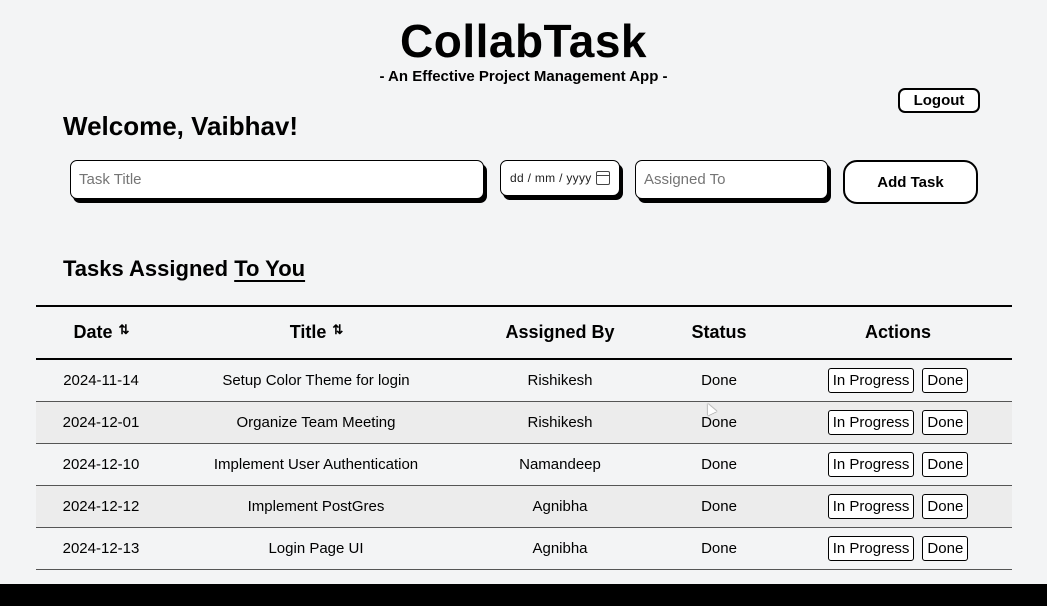 The width and height of the screenshot is (1047, 606). Describe the element at coordinates (719, 332) in the screenshot. I see `column-header-status: Status` at that location.